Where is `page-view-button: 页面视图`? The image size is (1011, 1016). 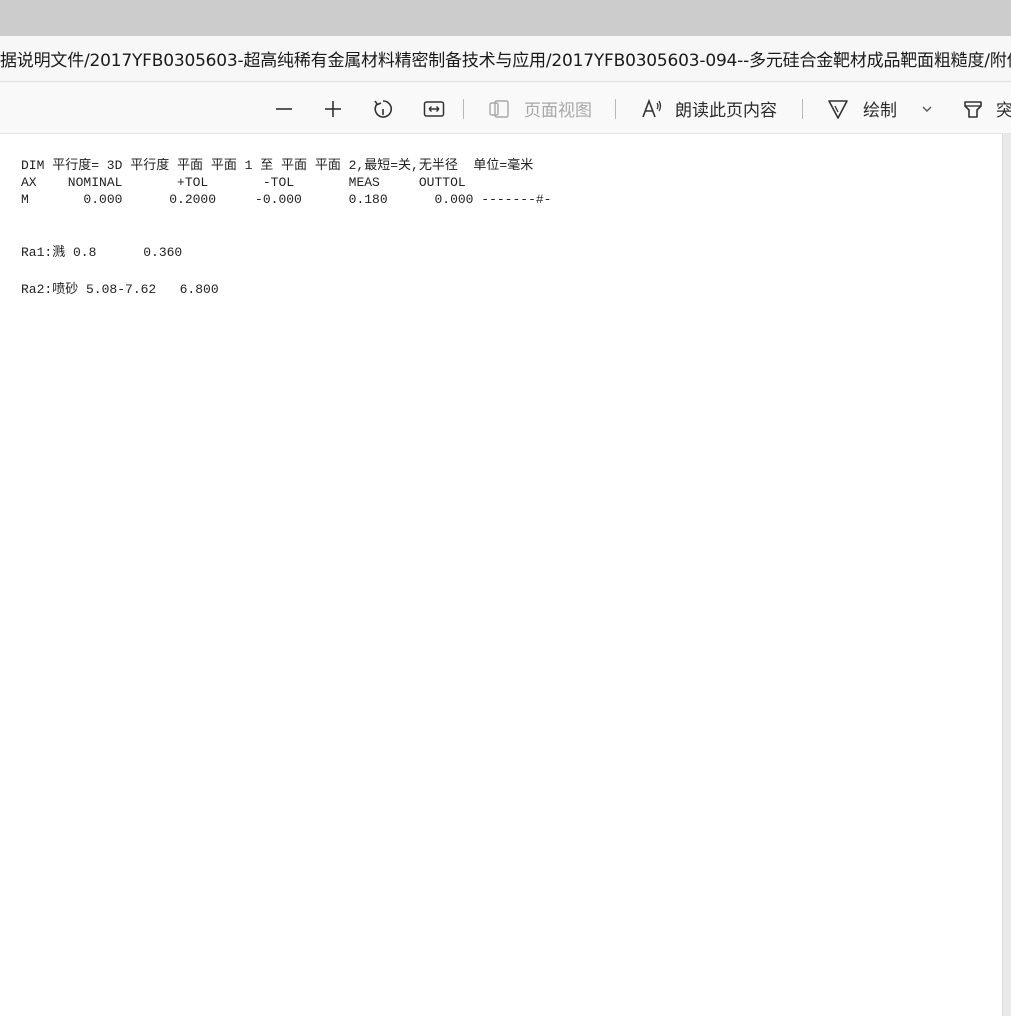 page-view-button: 页面视图 is located at coordinates (540, 108).